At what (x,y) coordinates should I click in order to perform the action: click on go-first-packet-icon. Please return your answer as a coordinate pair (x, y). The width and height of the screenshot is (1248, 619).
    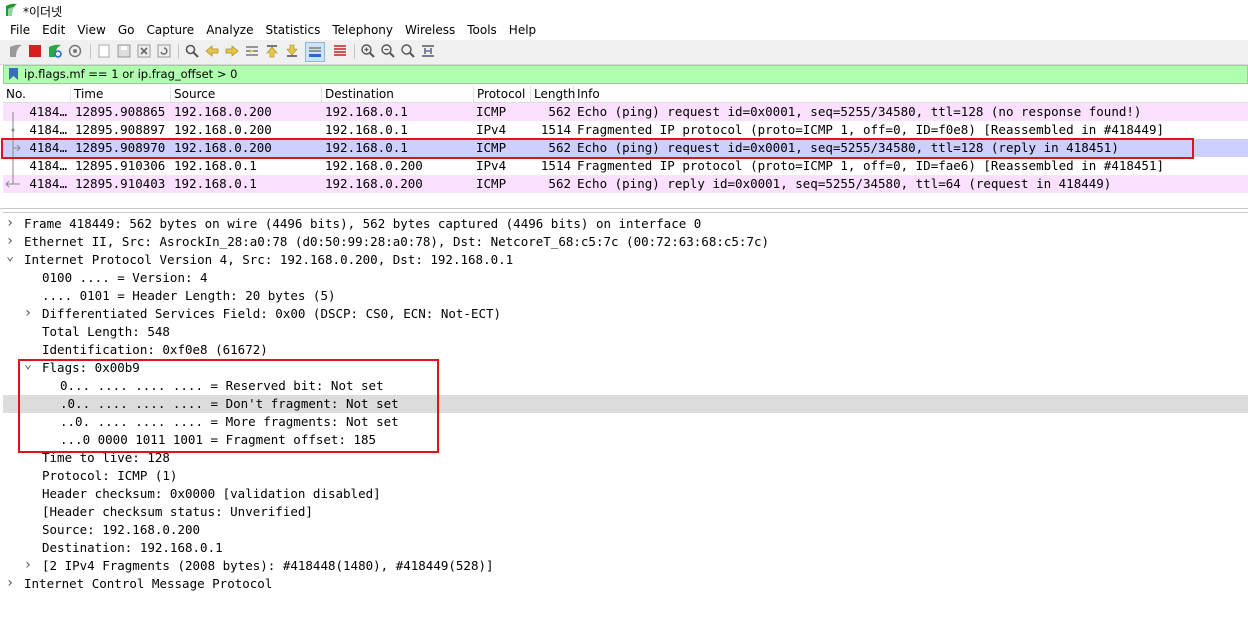
    Looking at the image, I should click on (272, 51).